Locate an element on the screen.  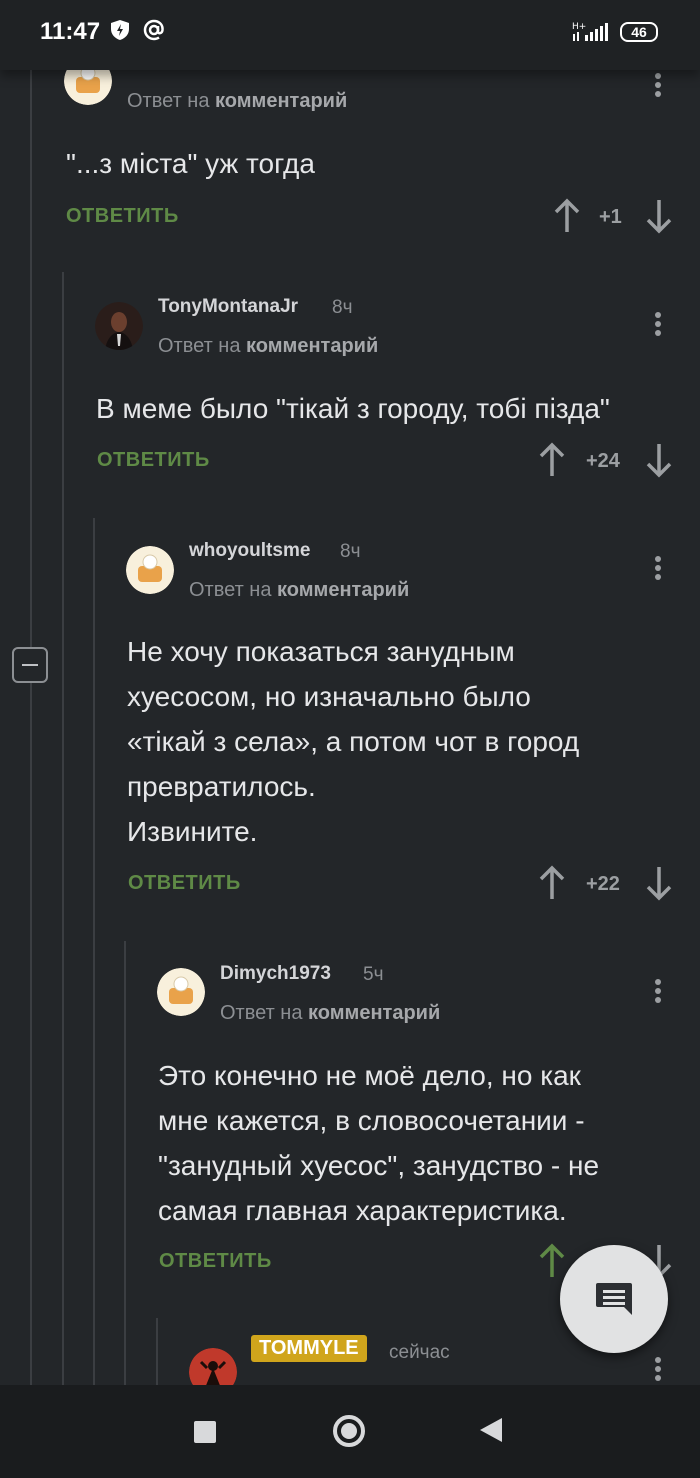
username-badge: TOMMYLE is located at coordinates (309, 1348).